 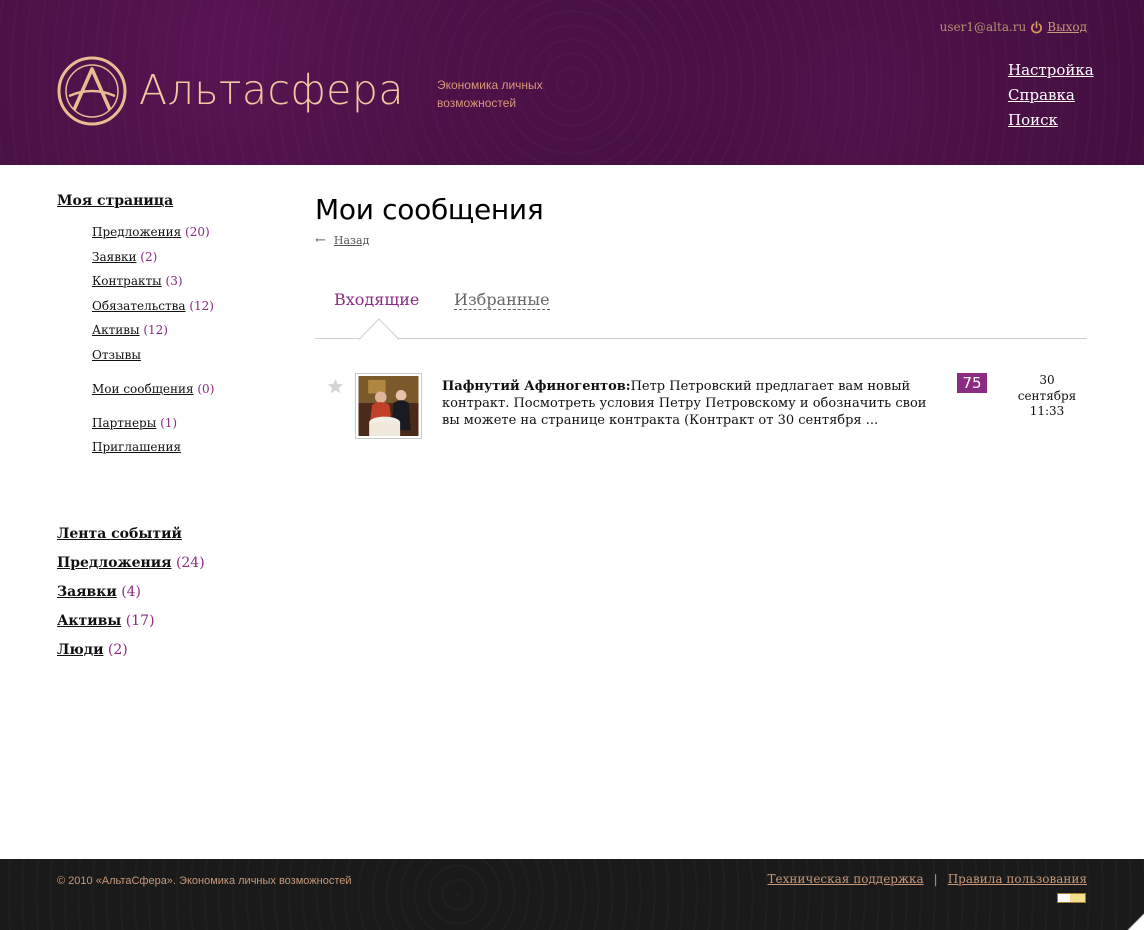 I want to click on power-icon, so click(x=1036, y=27).